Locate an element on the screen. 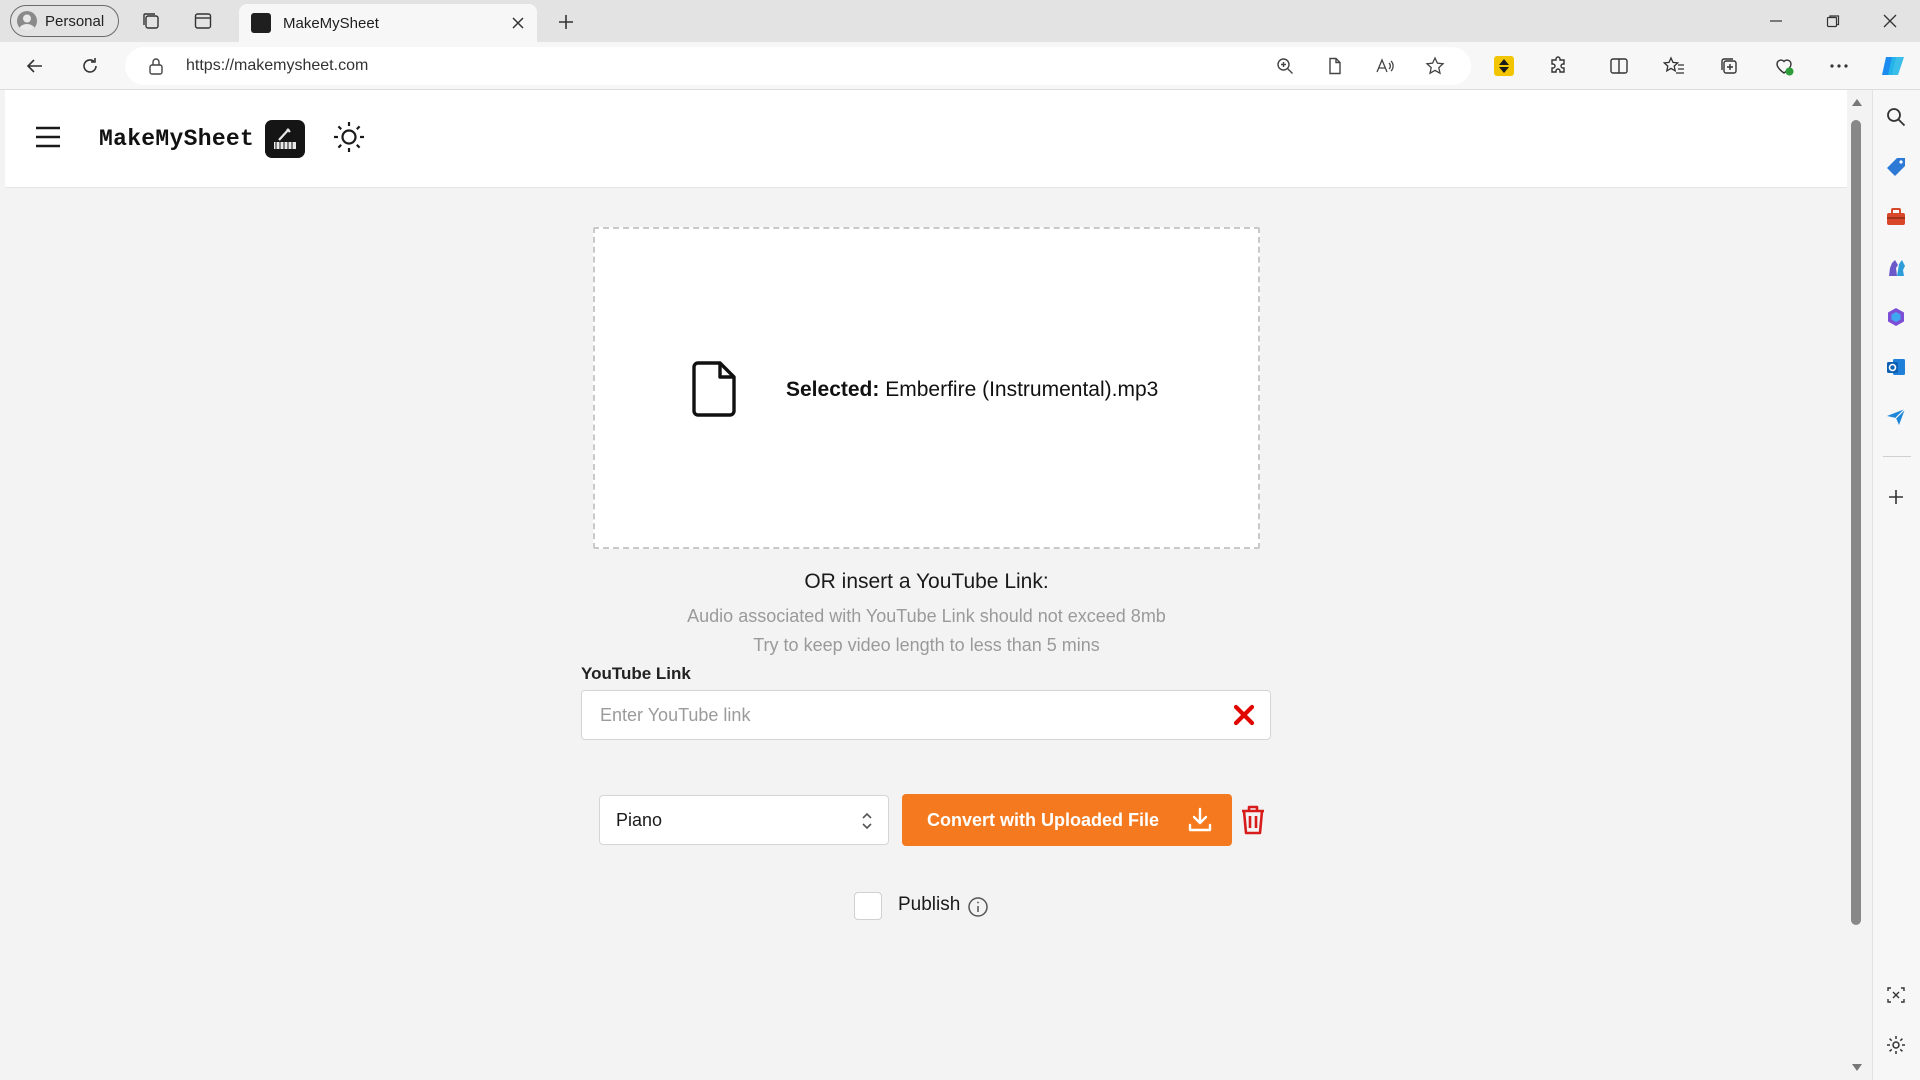  delete-trash-icon is located at coordinates (1253, 820).